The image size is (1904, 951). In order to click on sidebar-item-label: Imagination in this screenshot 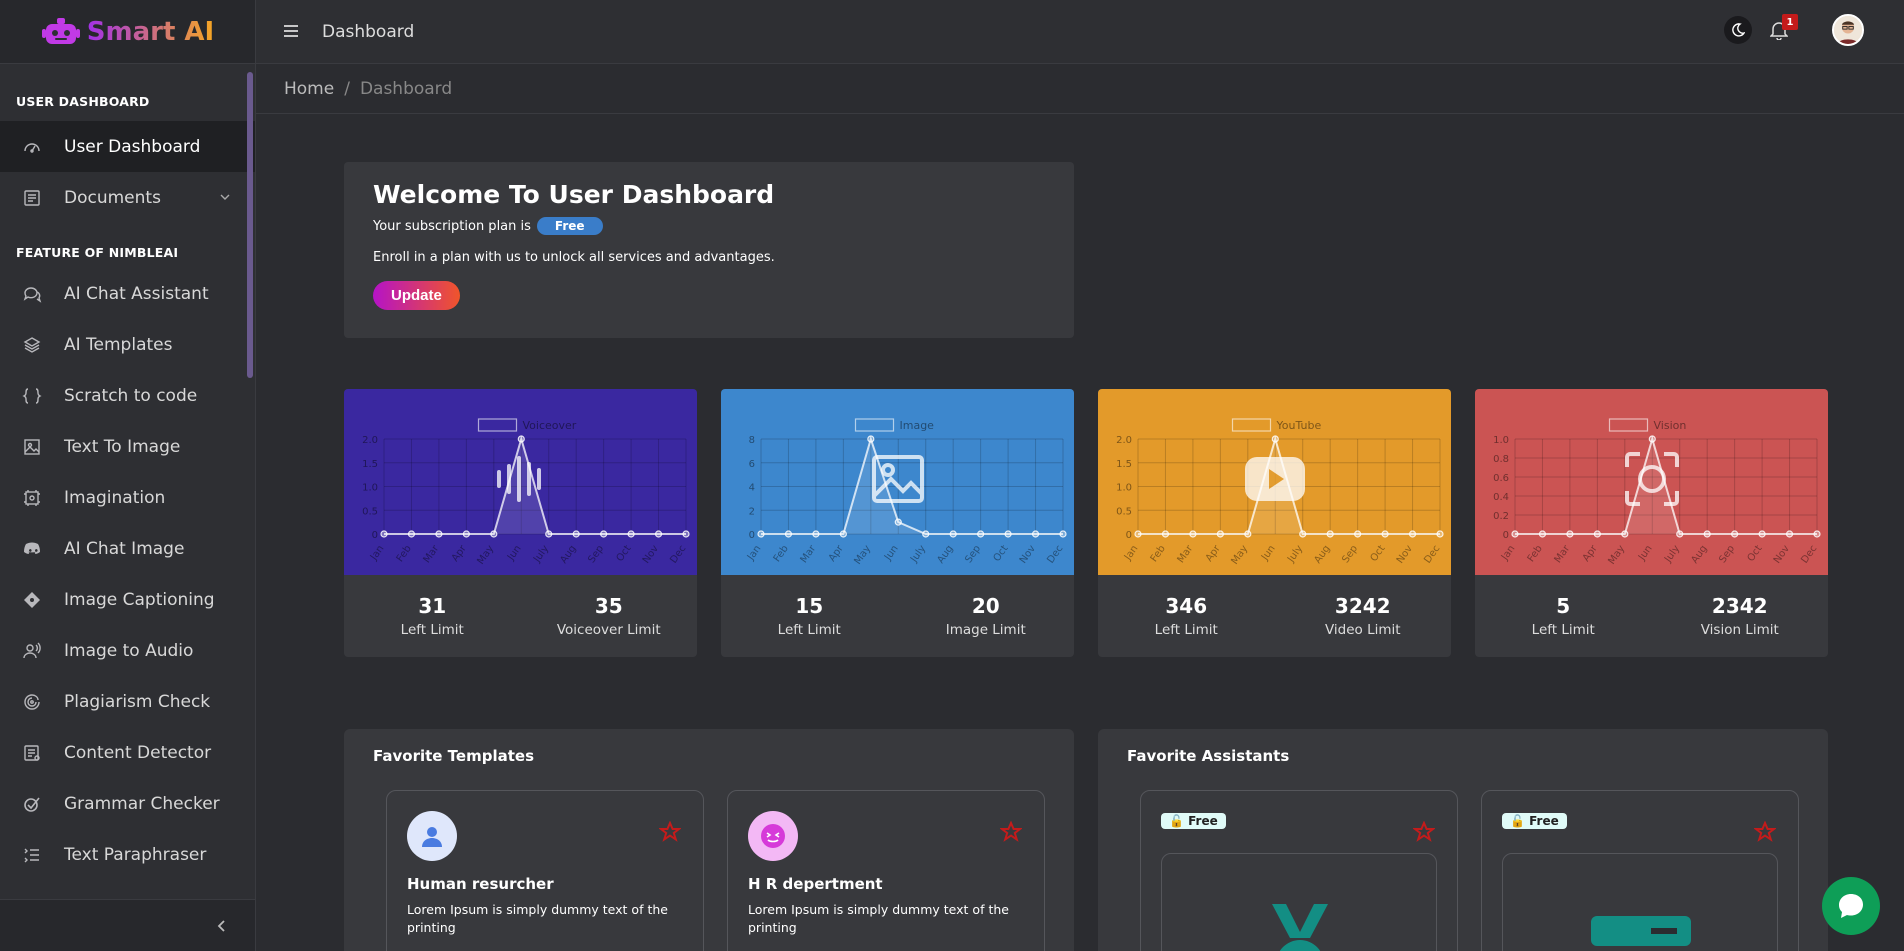, I will do `click(115, 497)`.